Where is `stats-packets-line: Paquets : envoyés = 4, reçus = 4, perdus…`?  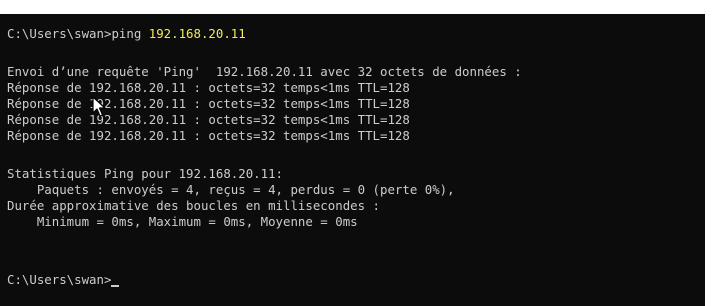
stats-packets-line: Paquets : envoyés = 4, reçus = 4, perdus… is located at coordinates (231, 189).